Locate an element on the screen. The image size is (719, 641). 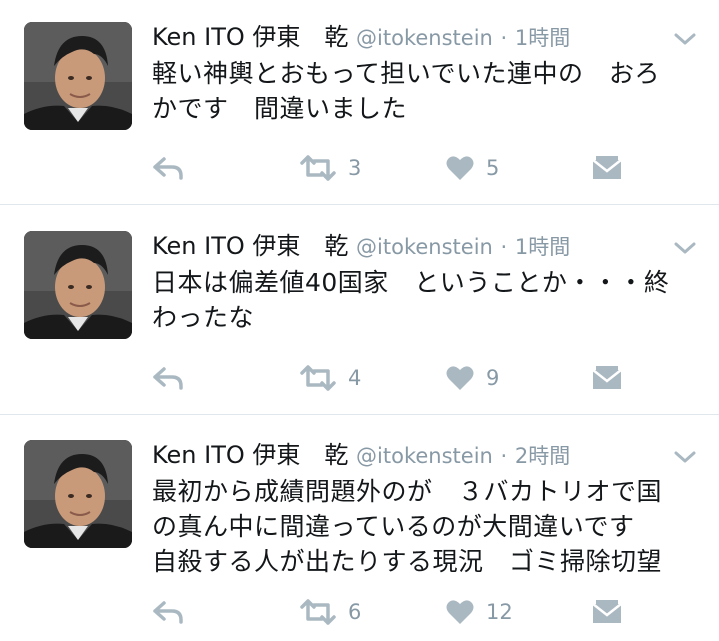
retweet-count: 4 is located at coordinates (355, 378).